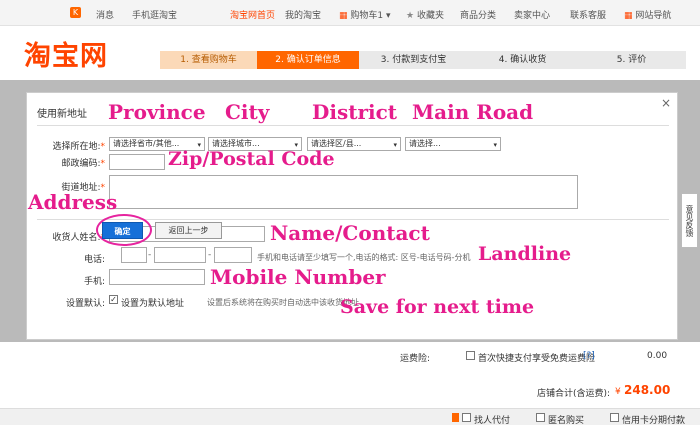 This screenshot has width=700, height=425. I want to click on street-address-textarea, so click(343, 192).